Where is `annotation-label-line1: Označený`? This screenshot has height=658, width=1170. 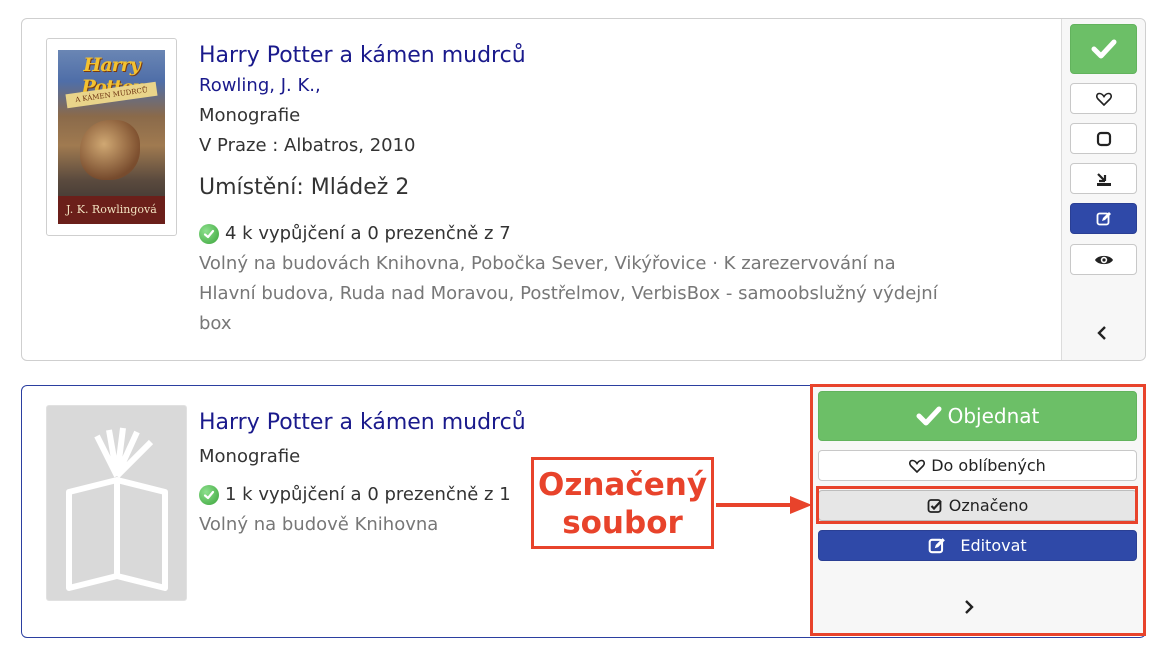
annotation-label-line1: Označený is located at coordinates (622, 485).